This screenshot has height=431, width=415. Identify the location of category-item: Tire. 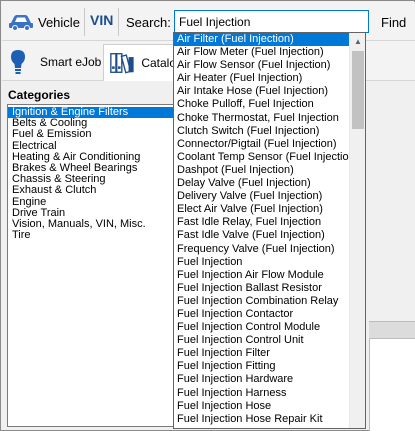
(91, 235).